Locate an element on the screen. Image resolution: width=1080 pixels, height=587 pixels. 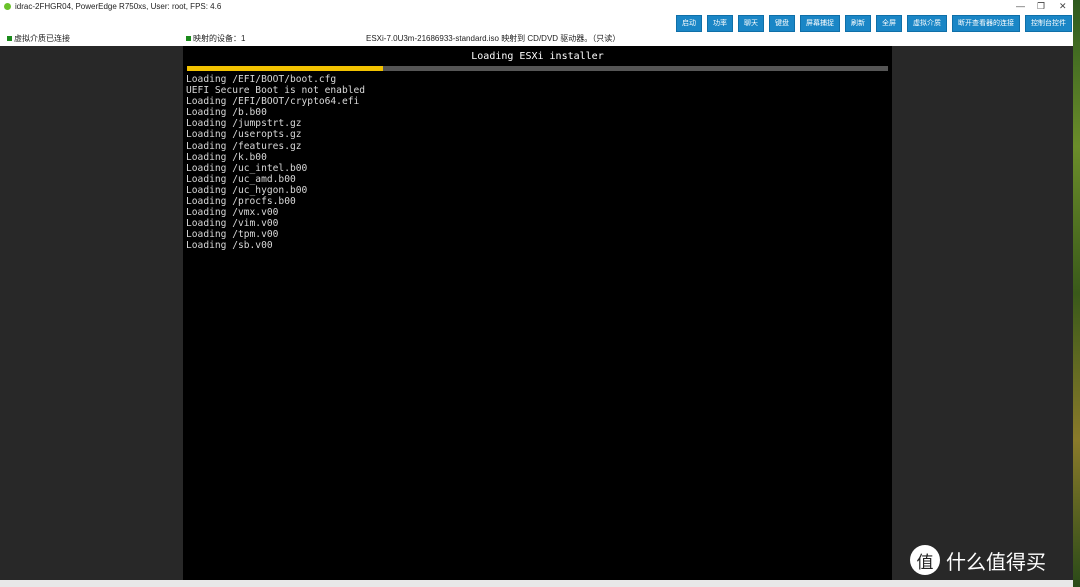
console-line: Loading /k.b00 is located at coordinates (226, 157).